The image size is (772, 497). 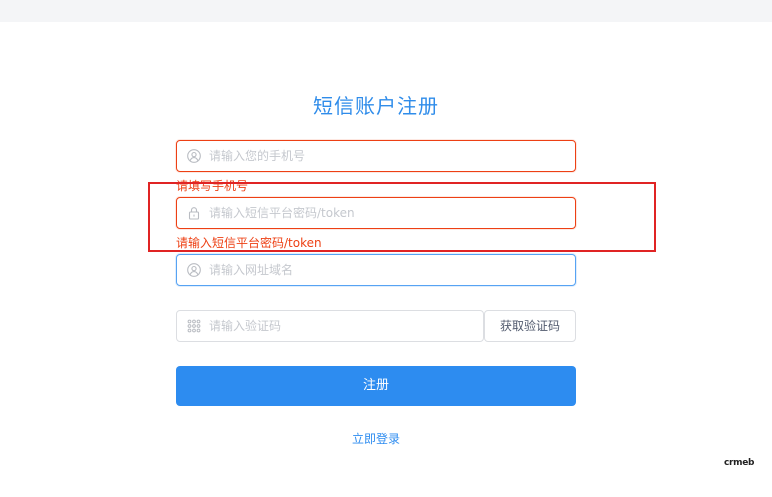 I want to click on domain-input, so click(x=386, y=270).